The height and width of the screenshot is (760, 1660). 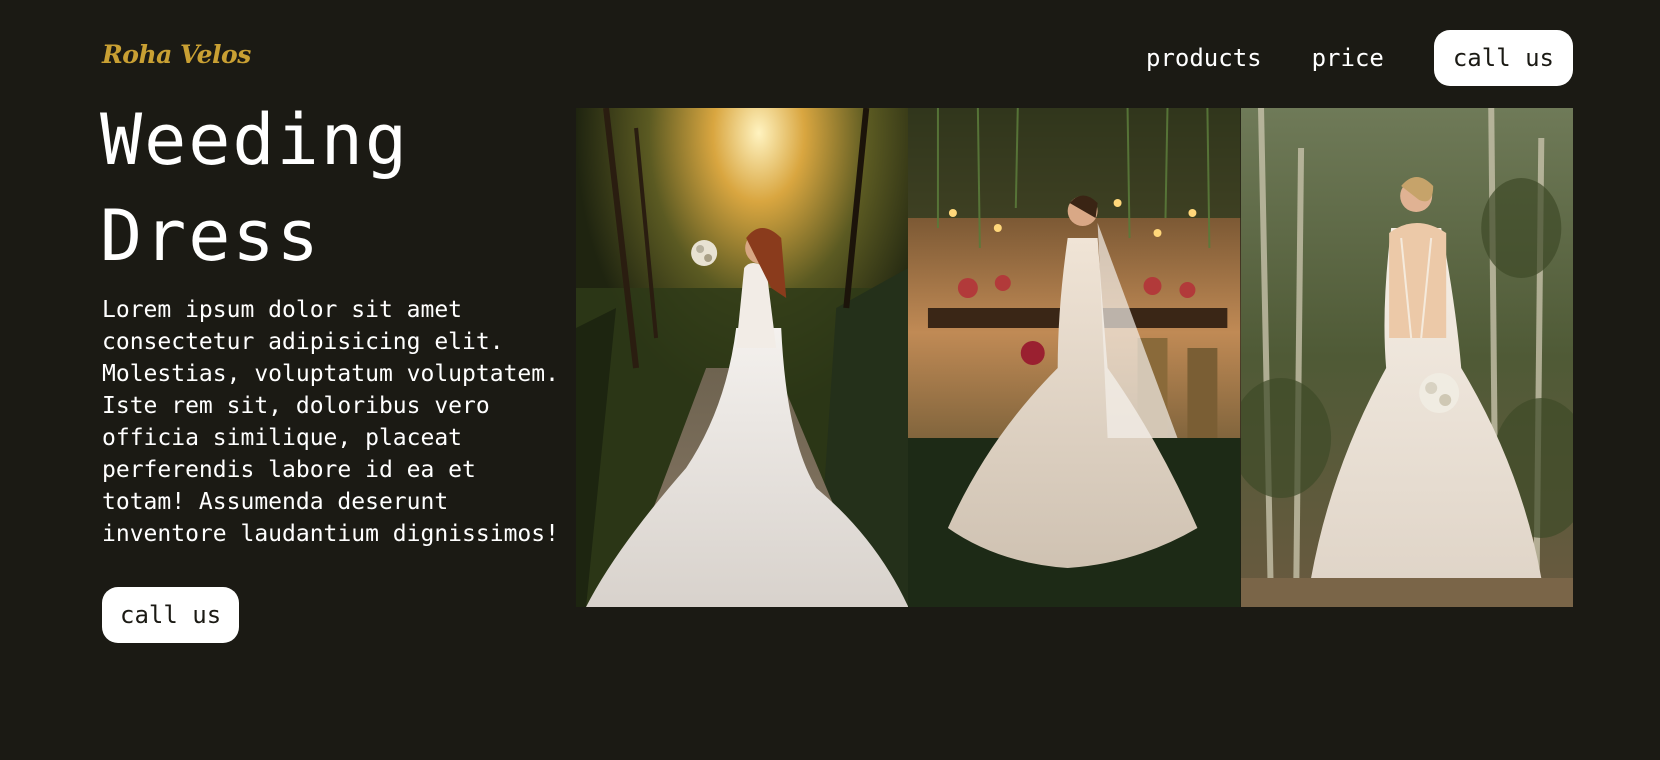 What do you see at coordinates (255, 140) in the screenshot?
I see `hero-title-line-1: Weeding` at bounding box center [255, 140].